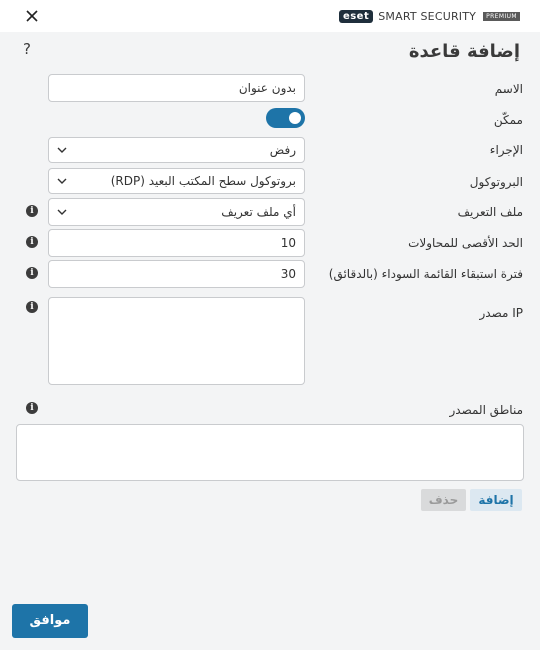 This screenshot has width=540, height=650. Describe the element at coordinates (176, 88) in the screenshot. I see `name-field: بدون عنوان` at that location.